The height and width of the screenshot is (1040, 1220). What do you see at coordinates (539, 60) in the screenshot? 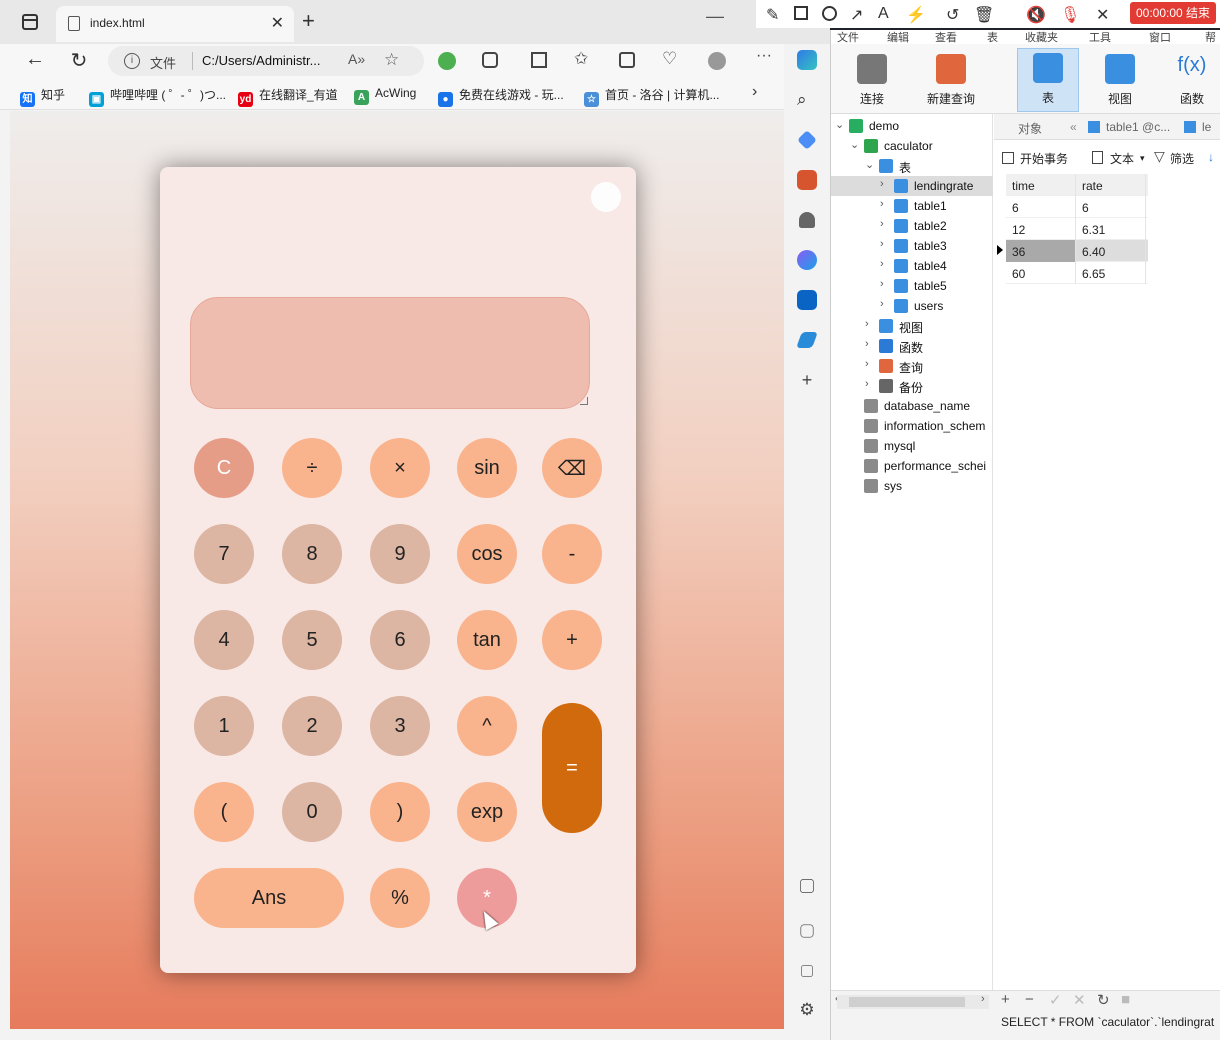
I see `split-screen-icon` at bounding box center [539, 60].